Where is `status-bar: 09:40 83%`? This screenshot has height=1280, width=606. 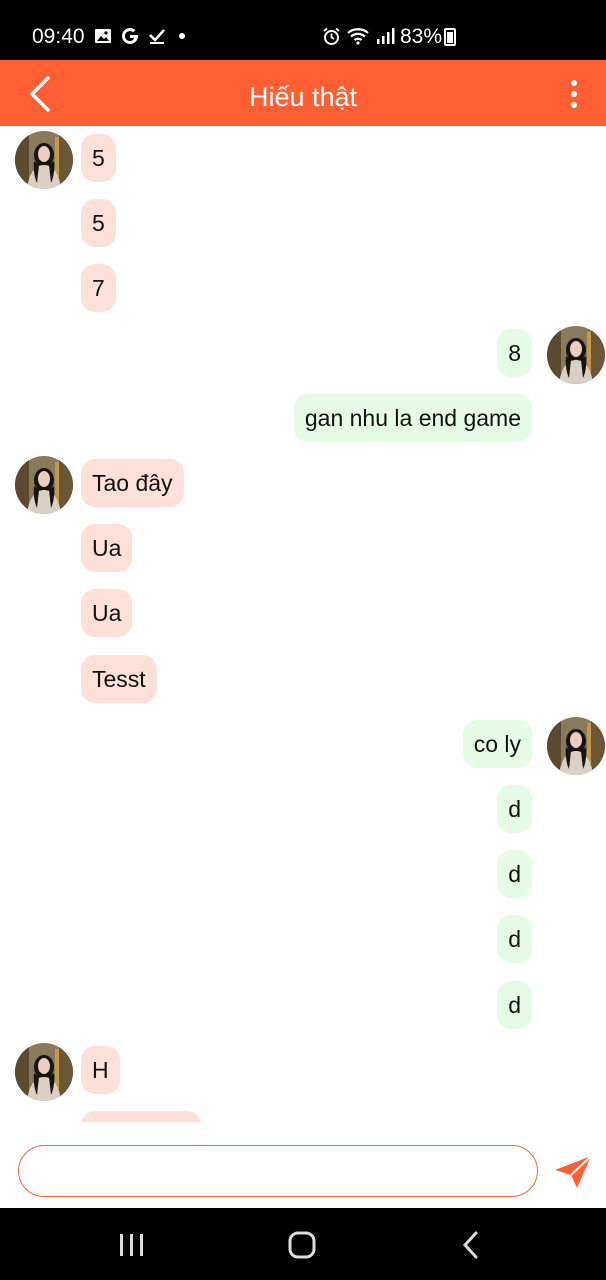
status-bar: 09:40 83% is located at coordinates (303, 30).